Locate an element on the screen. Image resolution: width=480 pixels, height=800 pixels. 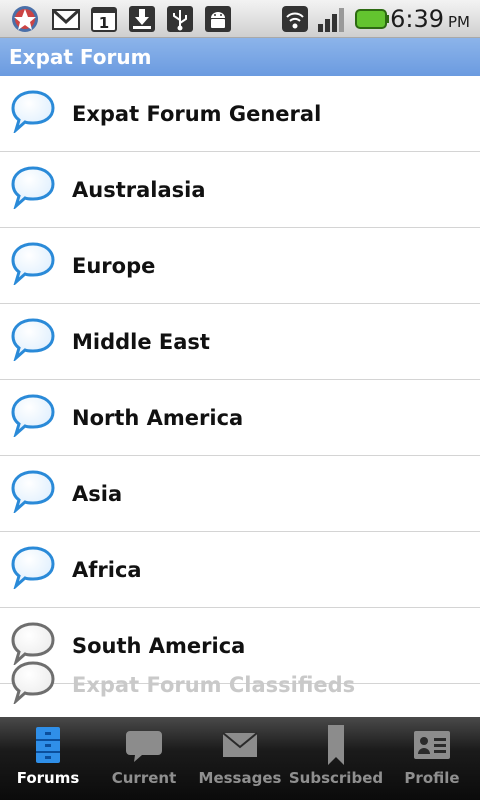
forum-item-label: Africa is located at coordinates (107, 570).